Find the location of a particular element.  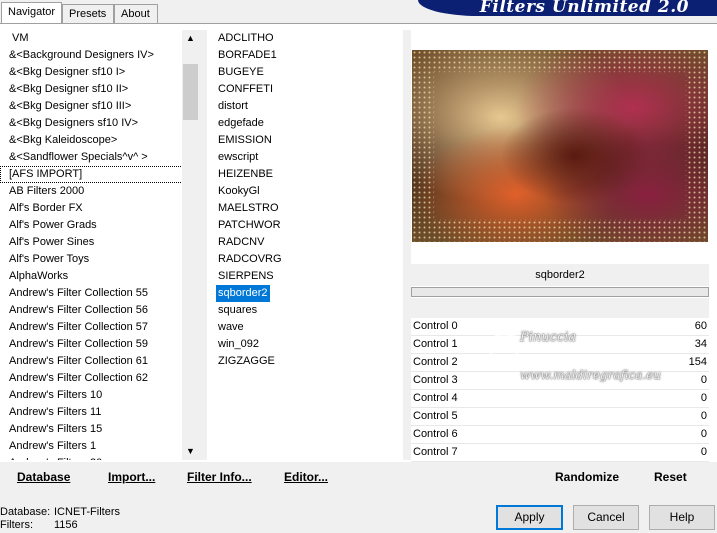

database-label: Database: is located at coordinates (25, 512).